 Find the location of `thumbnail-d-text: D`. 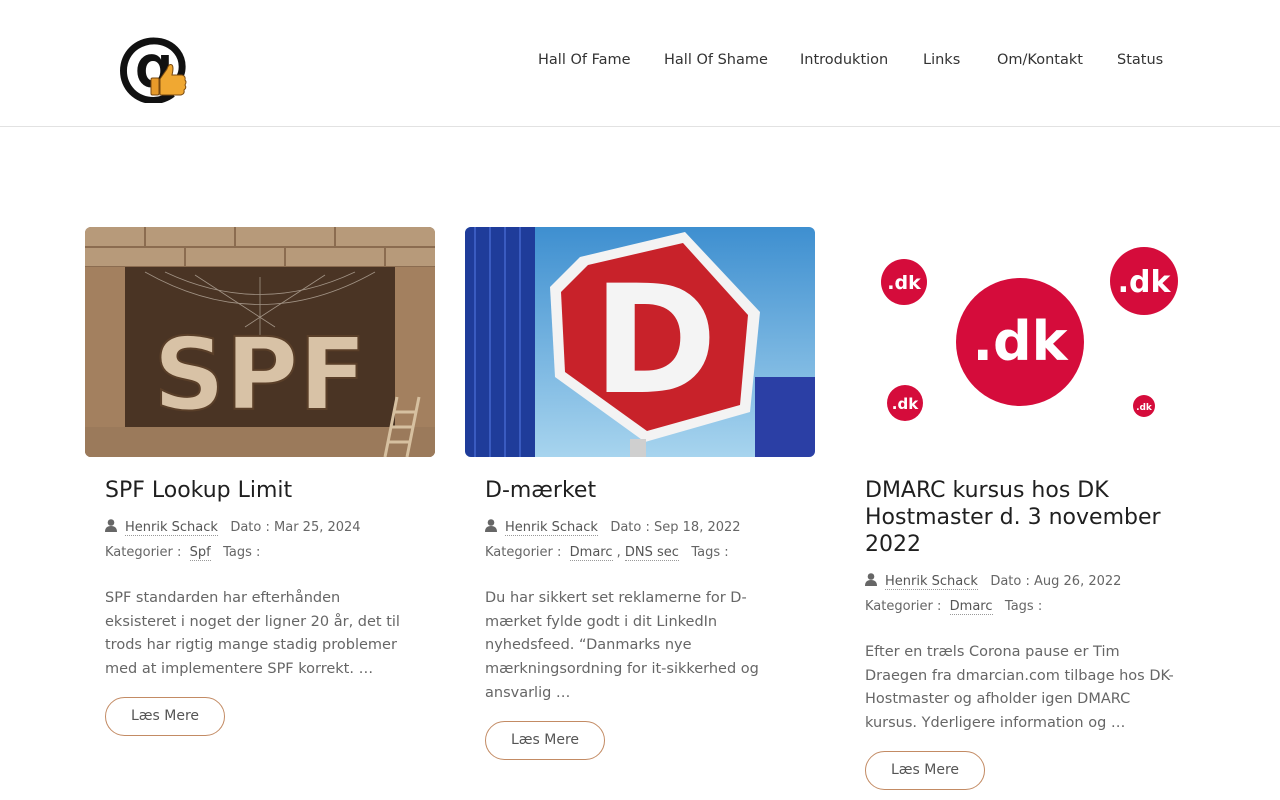

thumbnail-d-text: D is located at coordinates (655, 341).